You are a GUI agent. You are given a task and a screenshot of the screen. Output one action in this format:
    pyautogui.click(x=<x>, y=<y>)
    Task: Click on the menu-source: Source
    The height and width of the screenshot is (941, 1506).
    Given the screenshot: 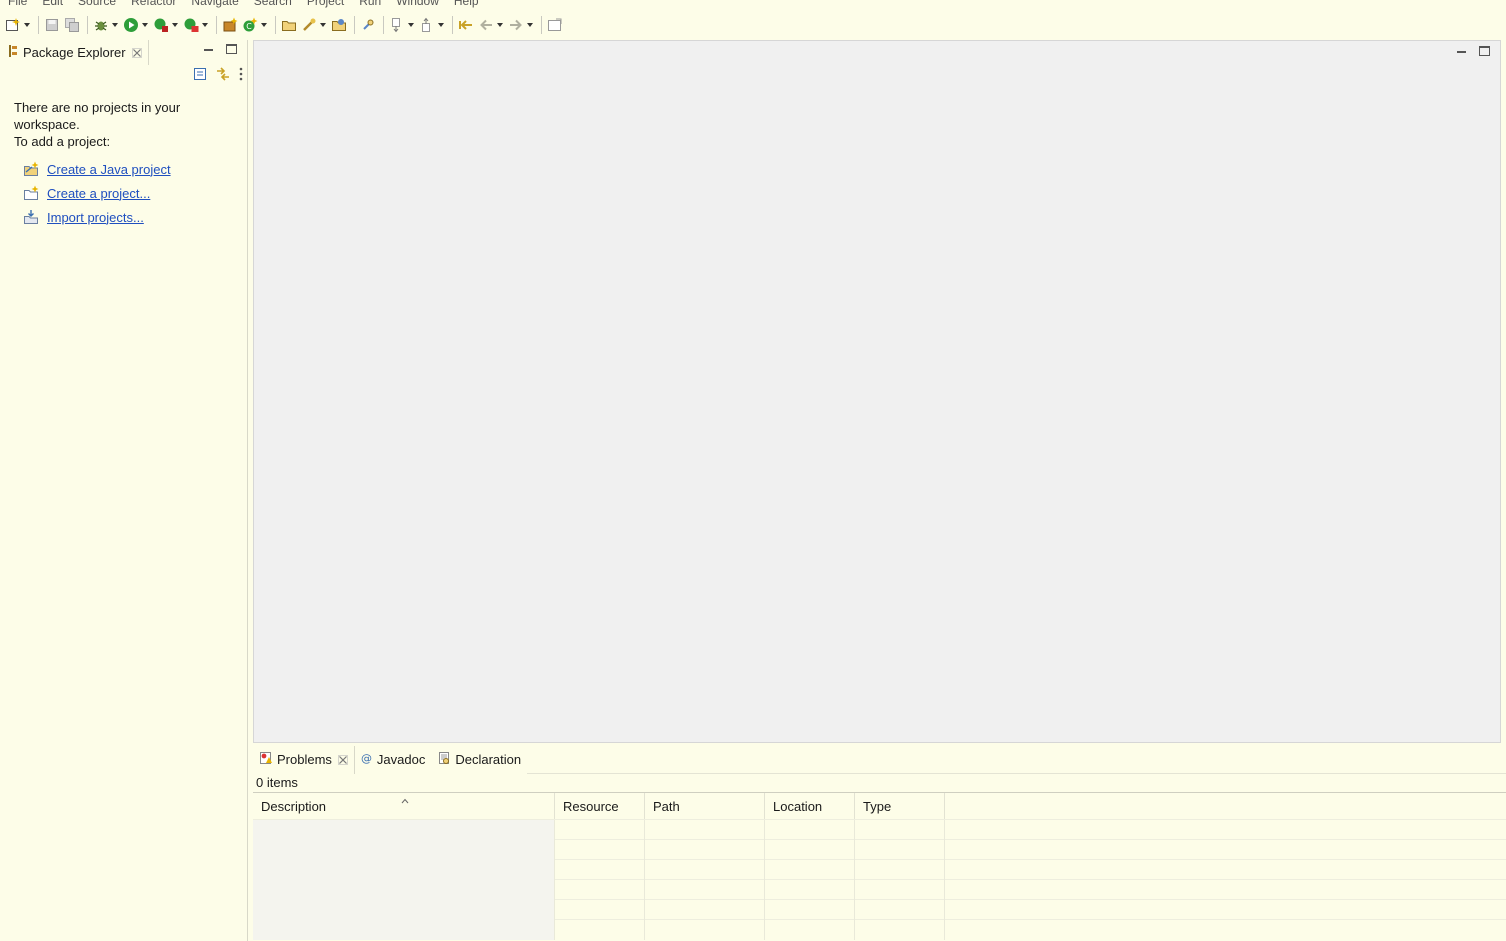 What is the action you would take?
    pyautogui.click(x=96, y=4)
    